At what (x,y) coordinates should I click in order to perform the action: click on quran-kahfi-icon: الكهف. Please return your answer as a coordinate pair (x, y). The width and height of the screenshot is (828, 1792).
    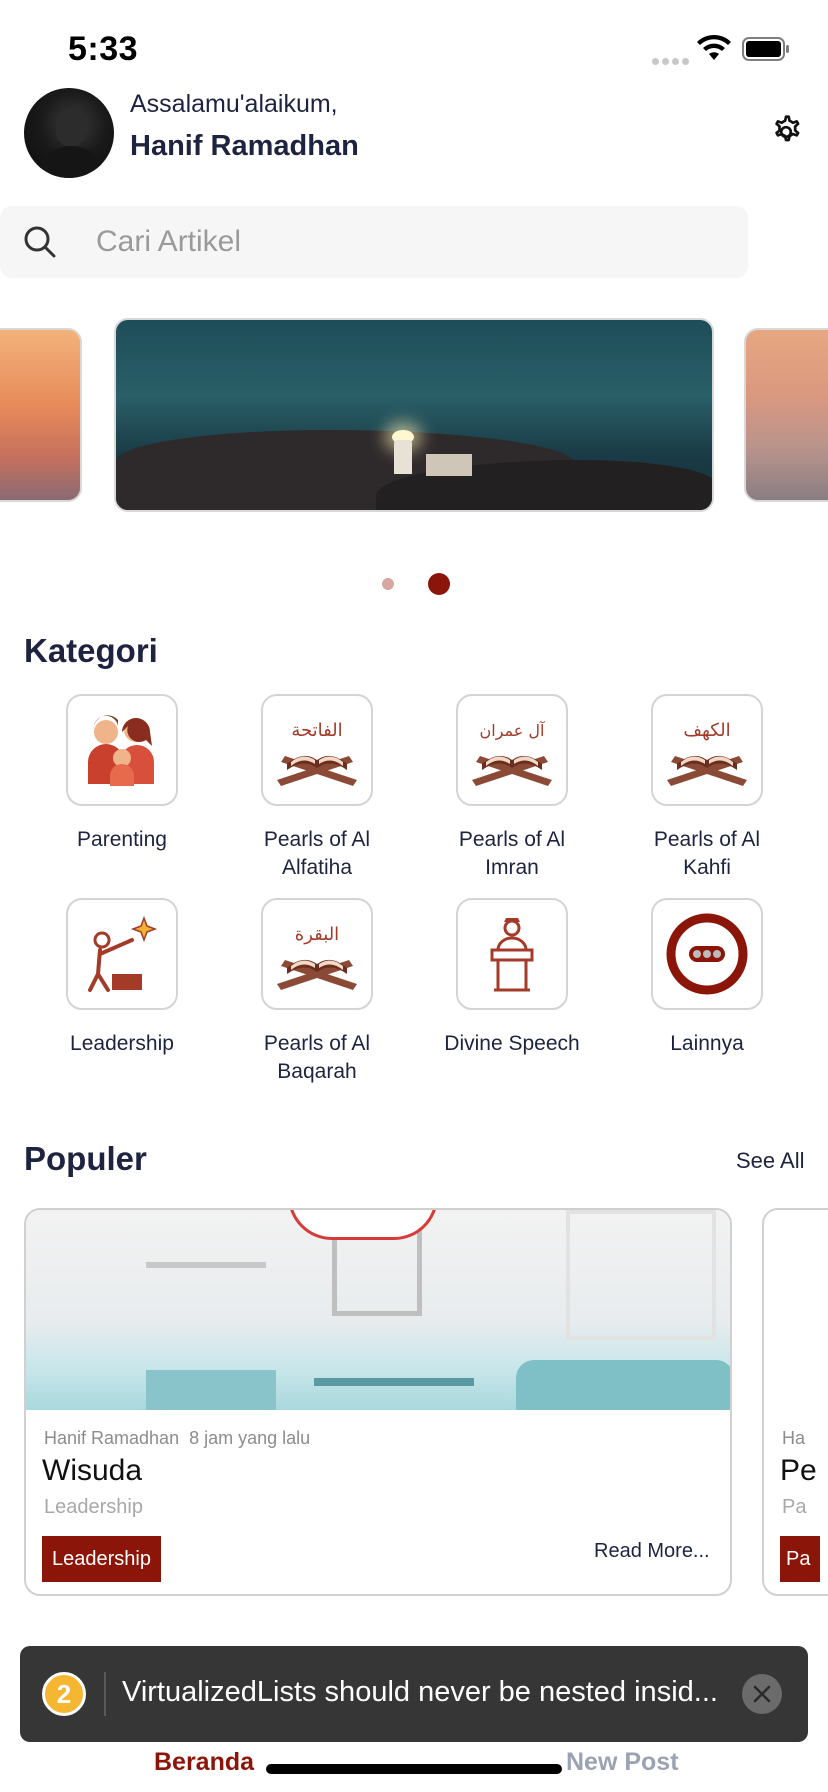
    Looking at the image, I should click on (707, 753).